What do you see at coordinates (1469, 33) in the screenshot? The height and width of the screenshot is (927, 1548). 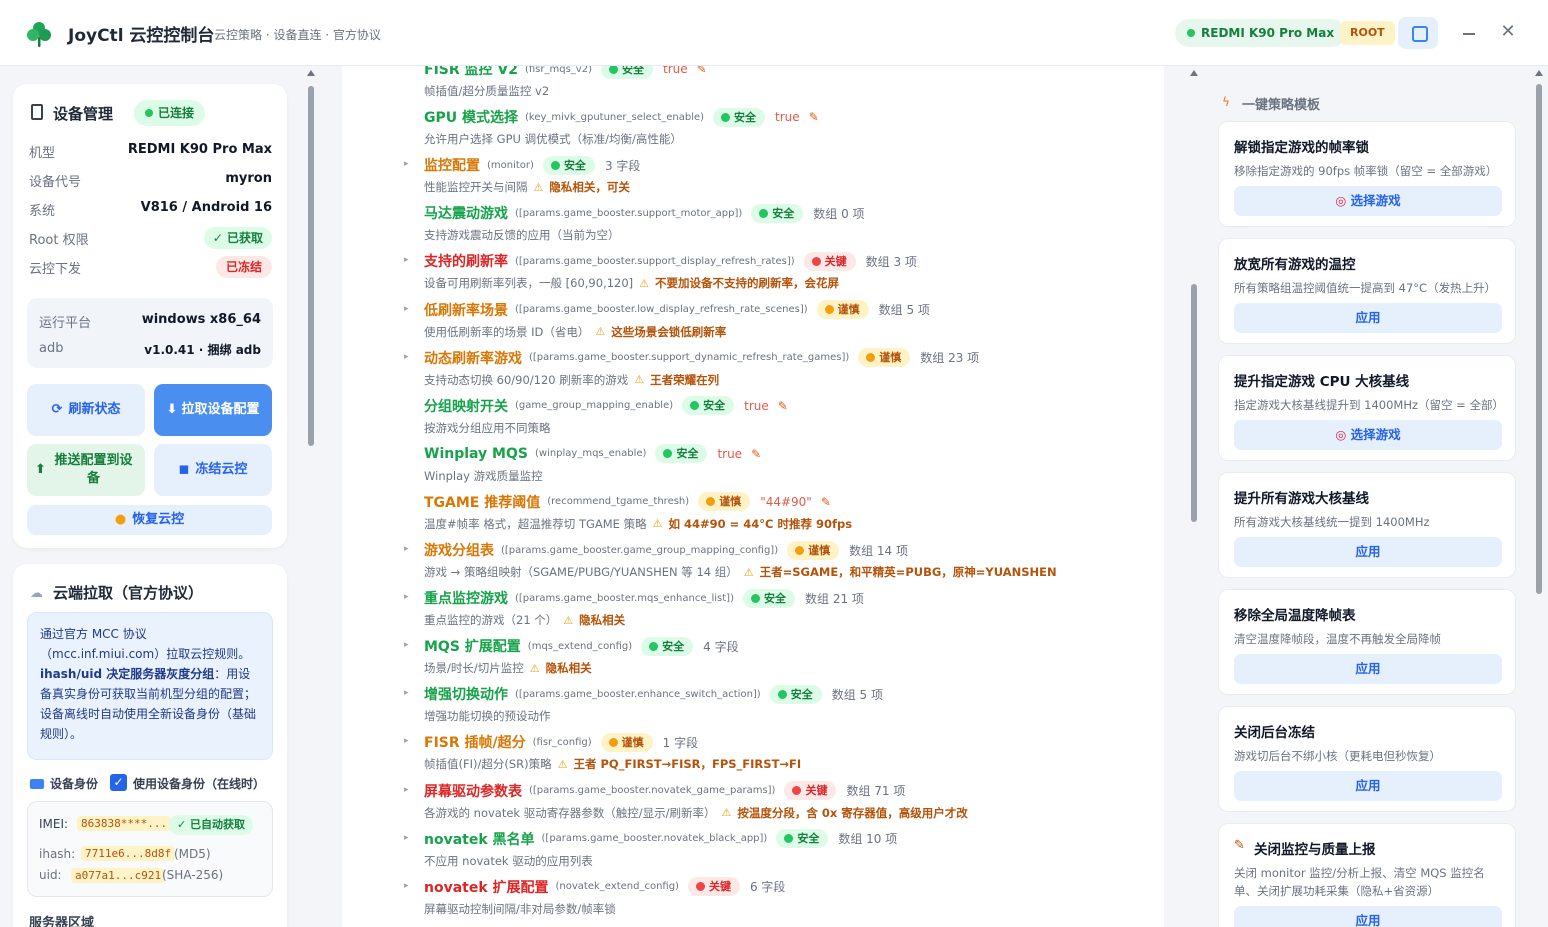 I see `minimize-icon` at bounding box center [1469, 33].